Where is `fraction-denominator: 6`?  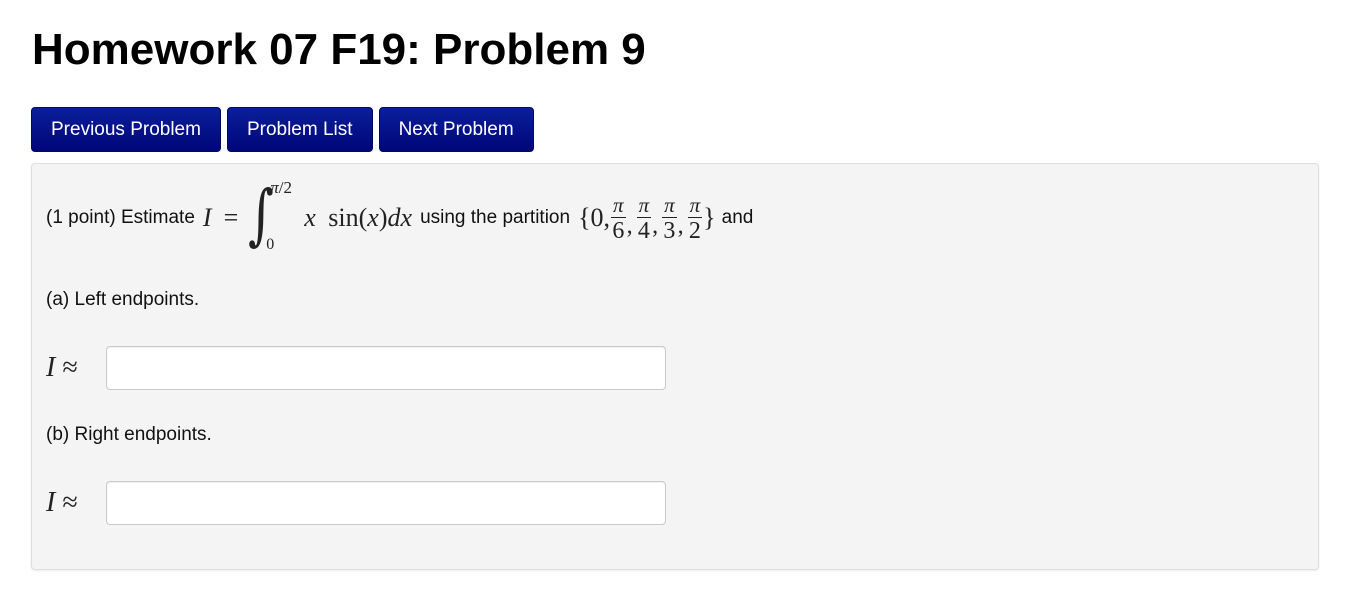 fraction-denominator: 6 is located at coordinates (618, 230).